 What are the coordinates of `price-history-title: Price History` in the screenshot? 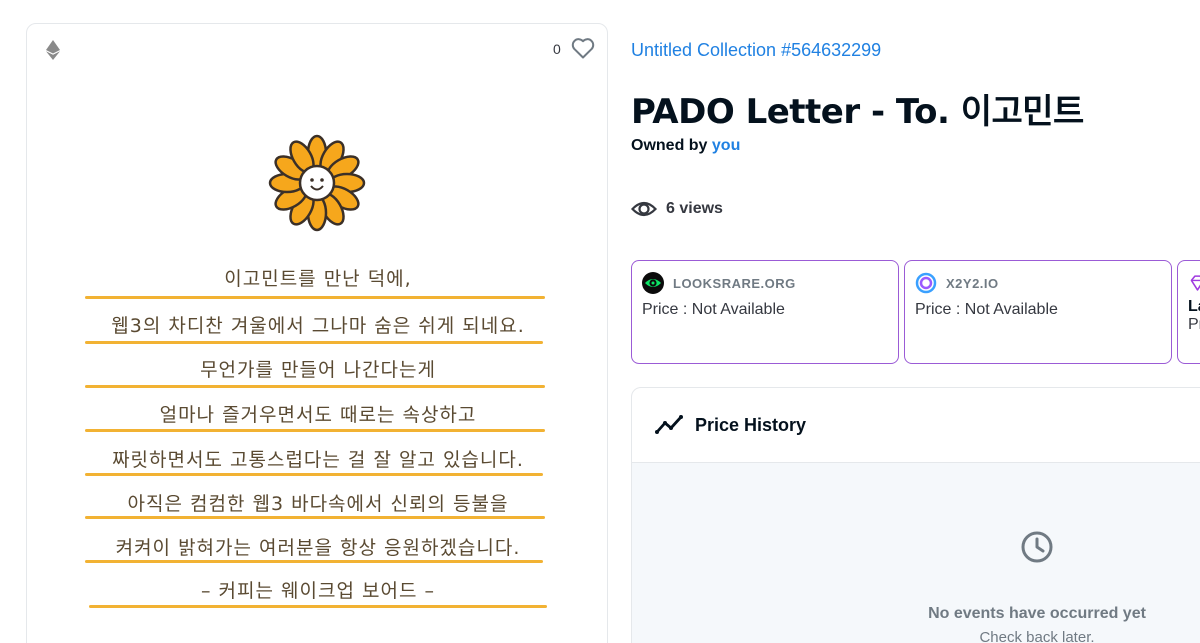 It's located at (751, 424).